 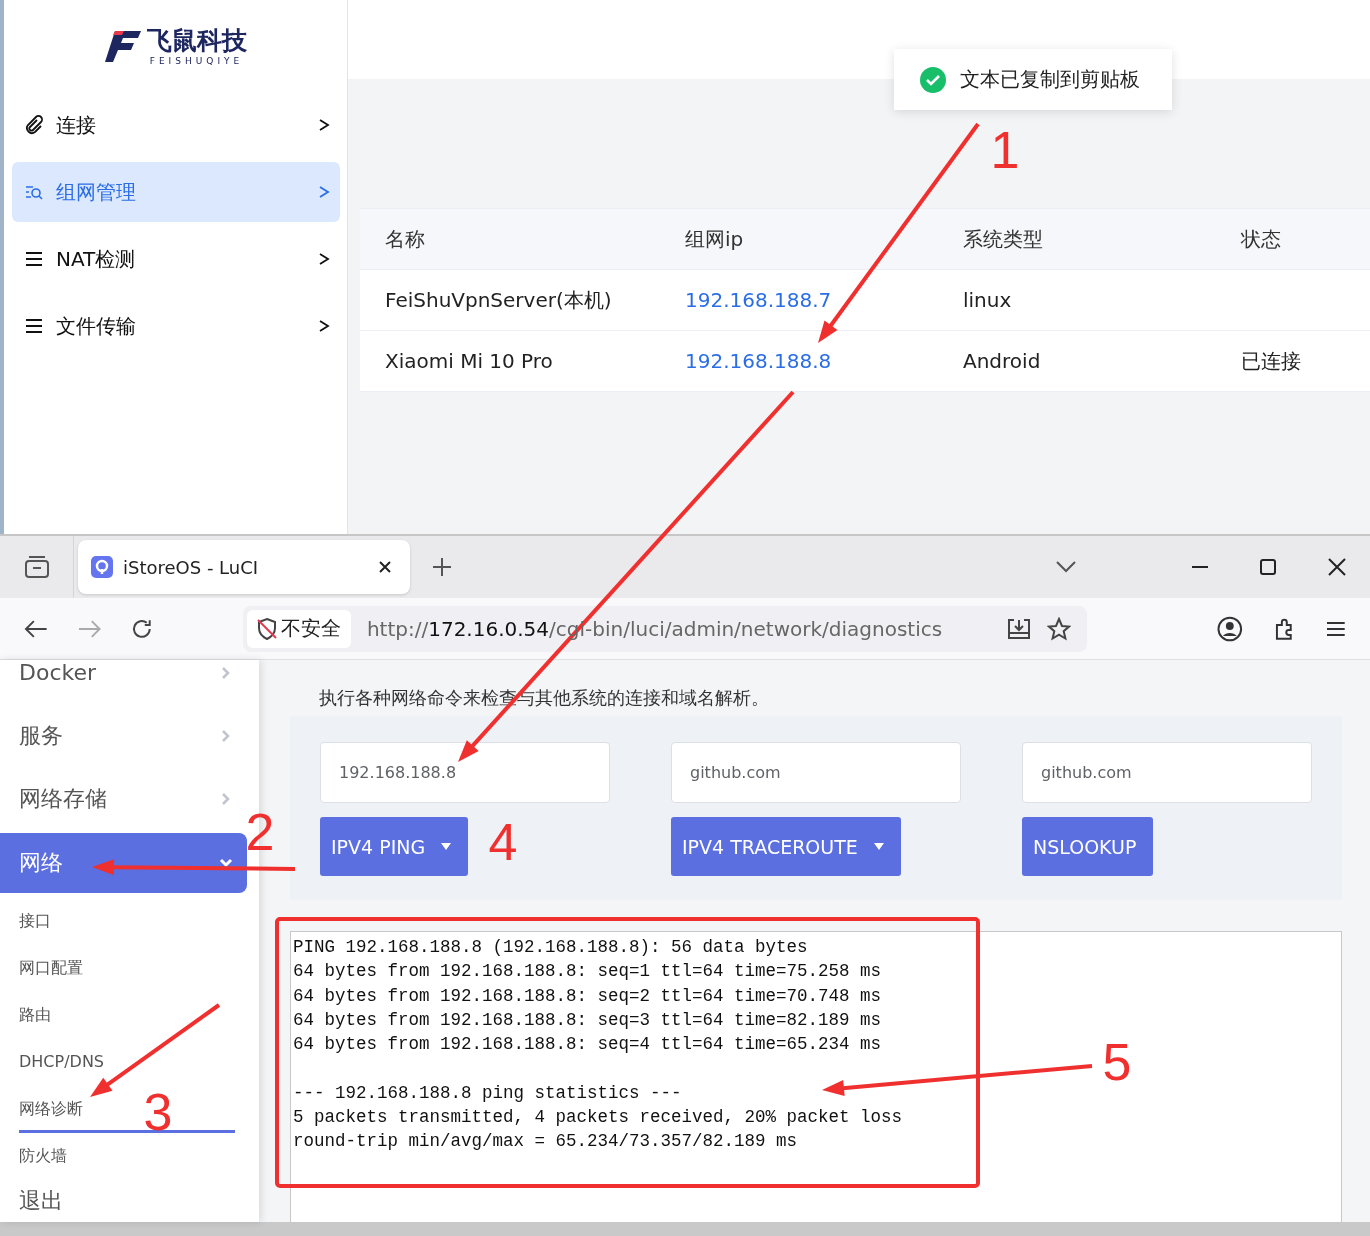 What do you see at coordinates (1019, 628) in the screenshot?
I see `download-icon` at bounding box center [1019, 628].